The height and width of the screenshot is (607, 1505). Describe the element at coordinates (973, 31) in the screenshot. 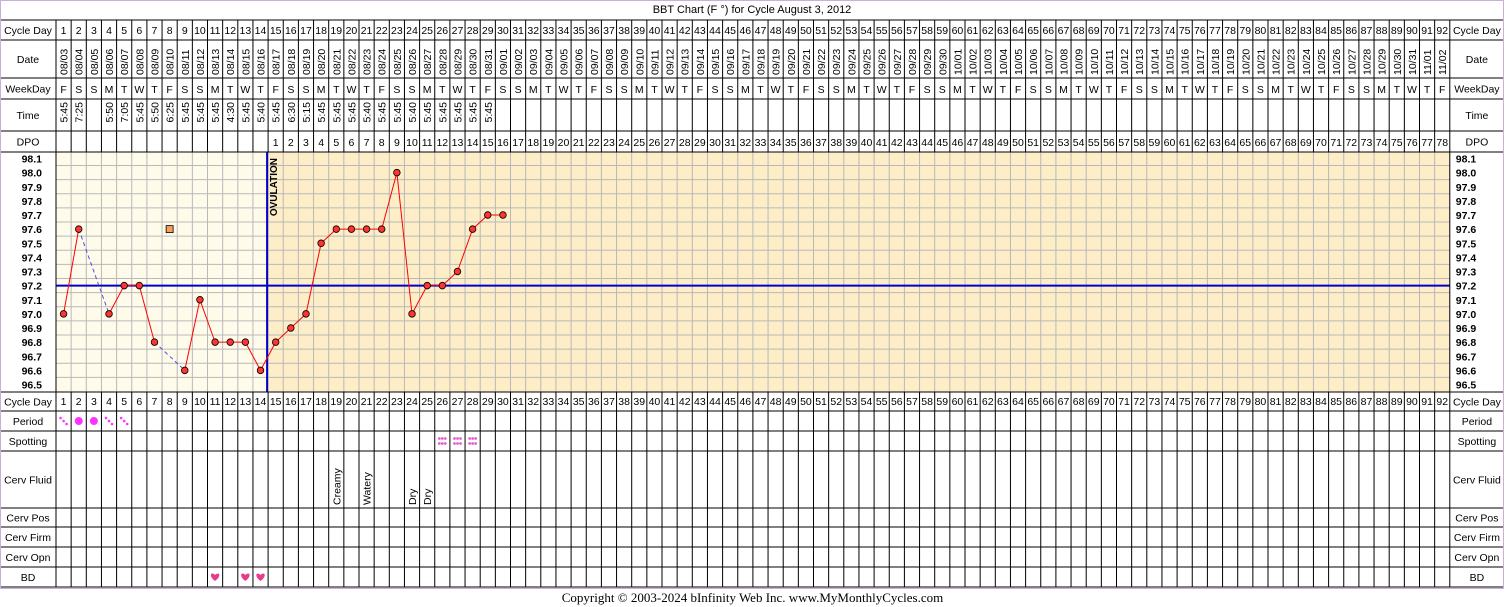

I see `cycle-day-number: 61` at that location.